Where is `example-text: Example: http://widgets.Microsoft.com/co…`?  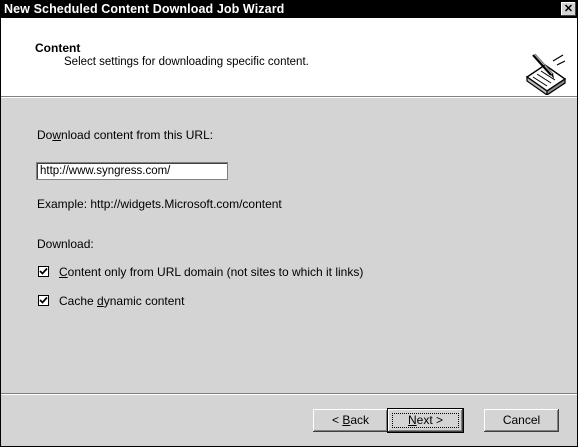
example-text: Example: http://widgets.Microsoft.com/co… is located at coordinates (159, 204).